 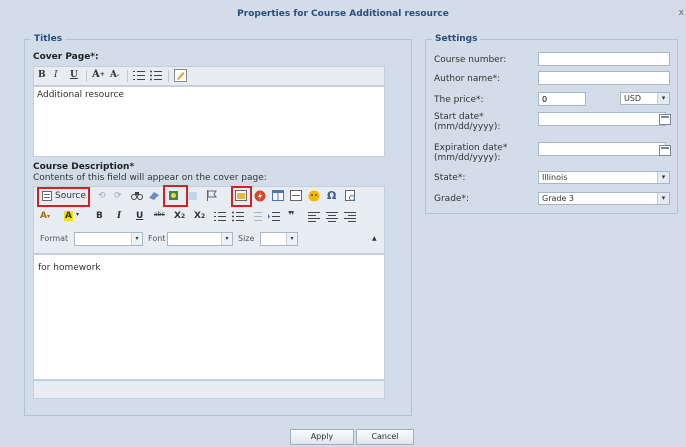 What do you see at coordinates (220, 216) in the screenshot?
I see `numbered-list-icon` at bounding box center [220, 216].